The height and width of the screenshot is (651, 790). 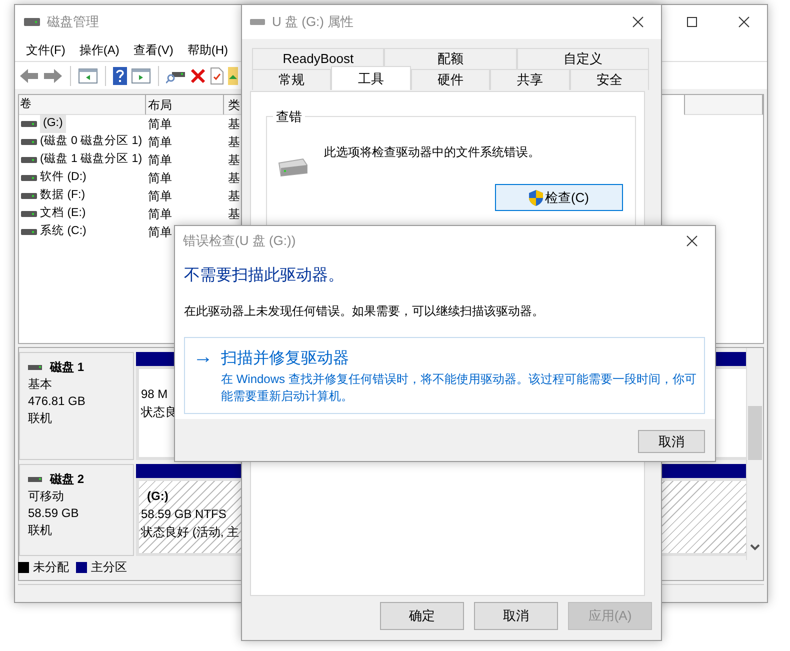 I want to click on scrollbar-thumb, so click(x=755, y=433).